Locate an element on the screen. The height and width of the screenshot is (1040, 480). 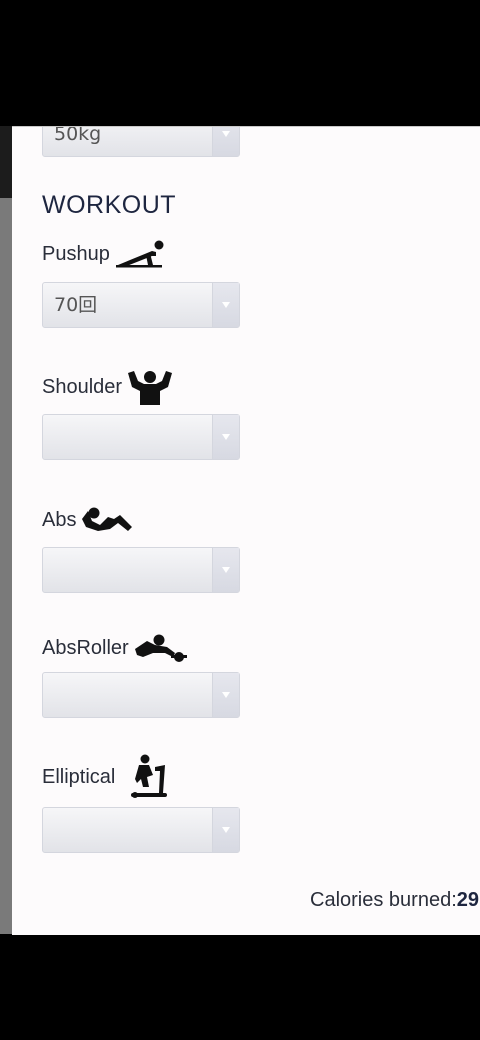
calories-burned: Calories burned:29 is located at coordinates (394, 900).